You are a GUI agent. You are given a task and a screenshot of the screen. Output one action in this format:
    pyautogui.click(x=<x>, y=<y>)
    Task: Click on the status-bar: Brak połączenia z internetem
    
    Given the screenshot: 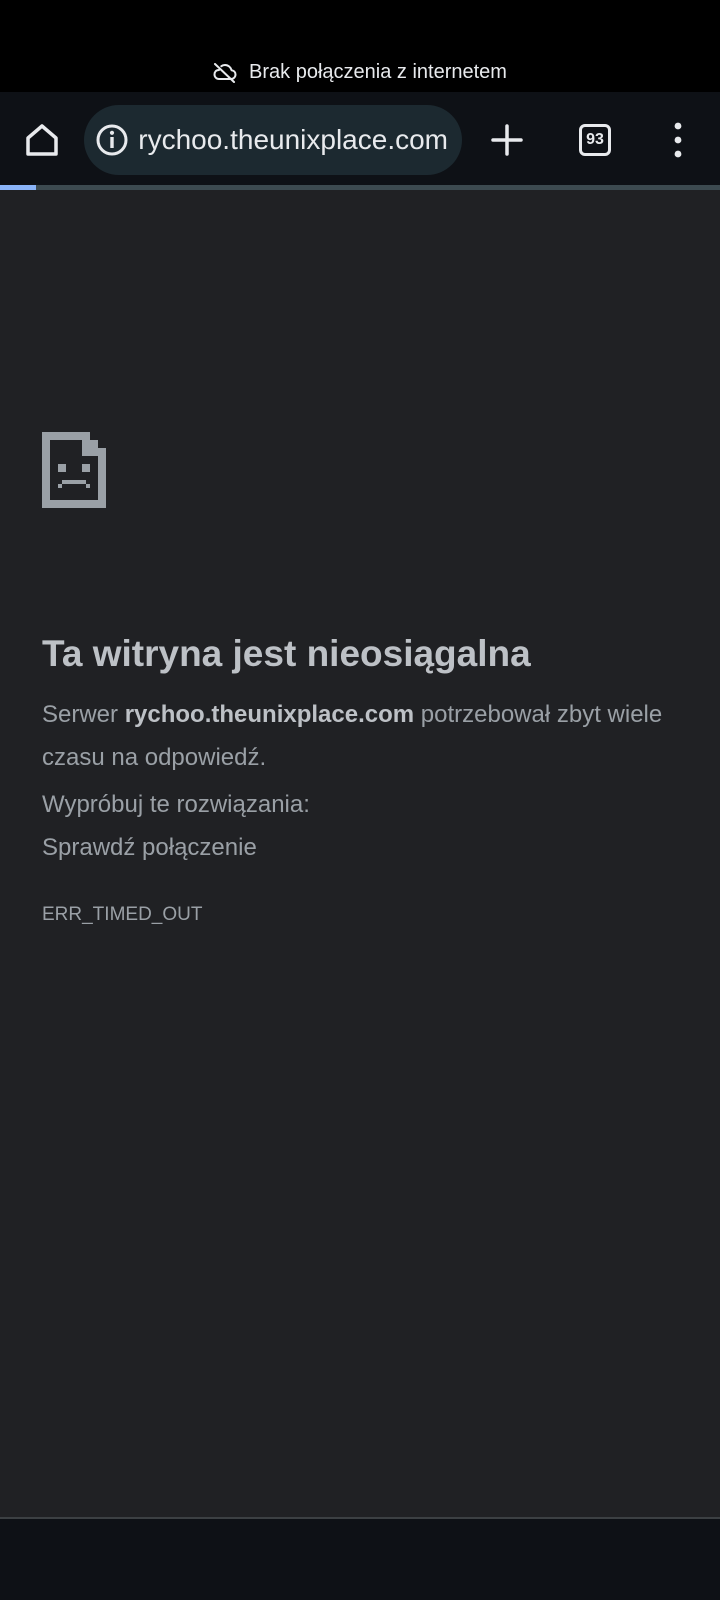 What is the action you would take?
    pyautogui.click(x=360, y=46)
    